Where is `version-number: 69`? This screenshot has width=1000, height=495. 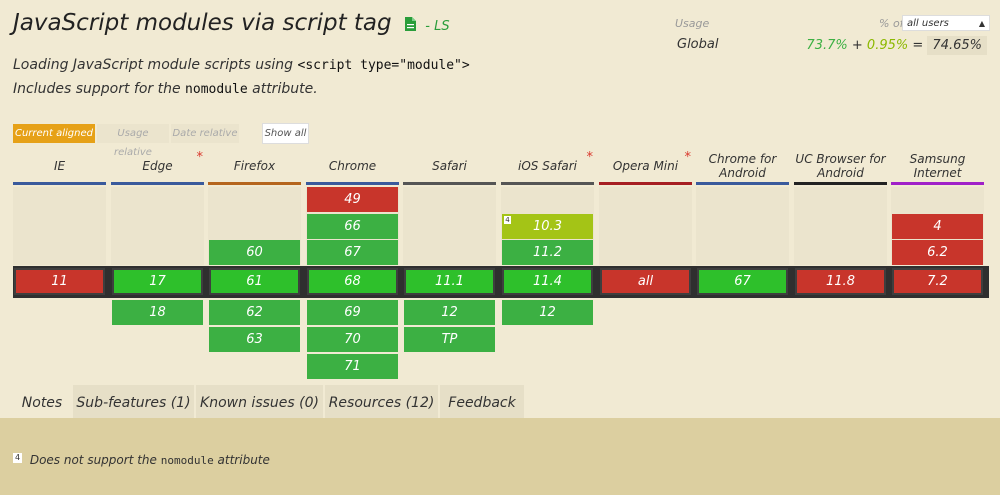 version-number: 69 is located at coordinates (352, 312).